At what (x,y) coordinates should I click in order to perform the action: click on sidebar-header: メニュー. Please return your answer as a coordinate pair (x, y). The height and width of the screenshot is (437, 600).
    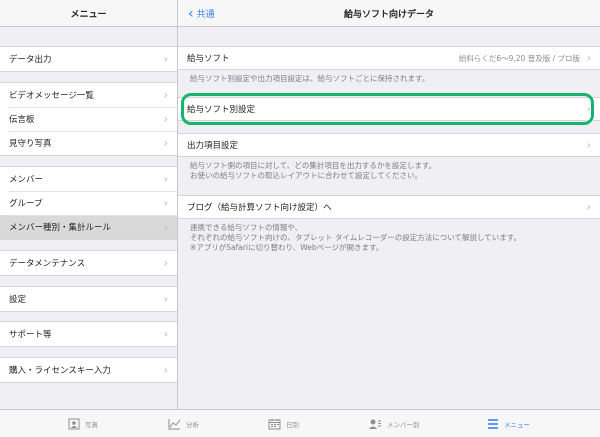
    Looking at the image, I should click on (88, 13).